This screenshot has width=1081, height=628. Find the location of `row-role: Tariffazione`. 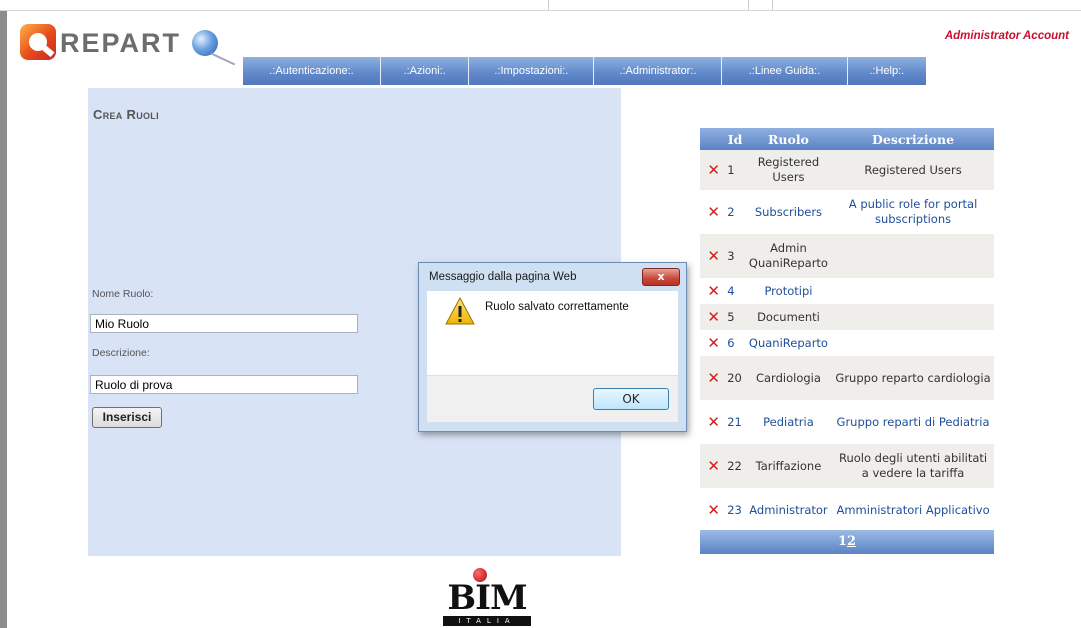

row-role: Tariffazione is located at coordinates (788, 466).